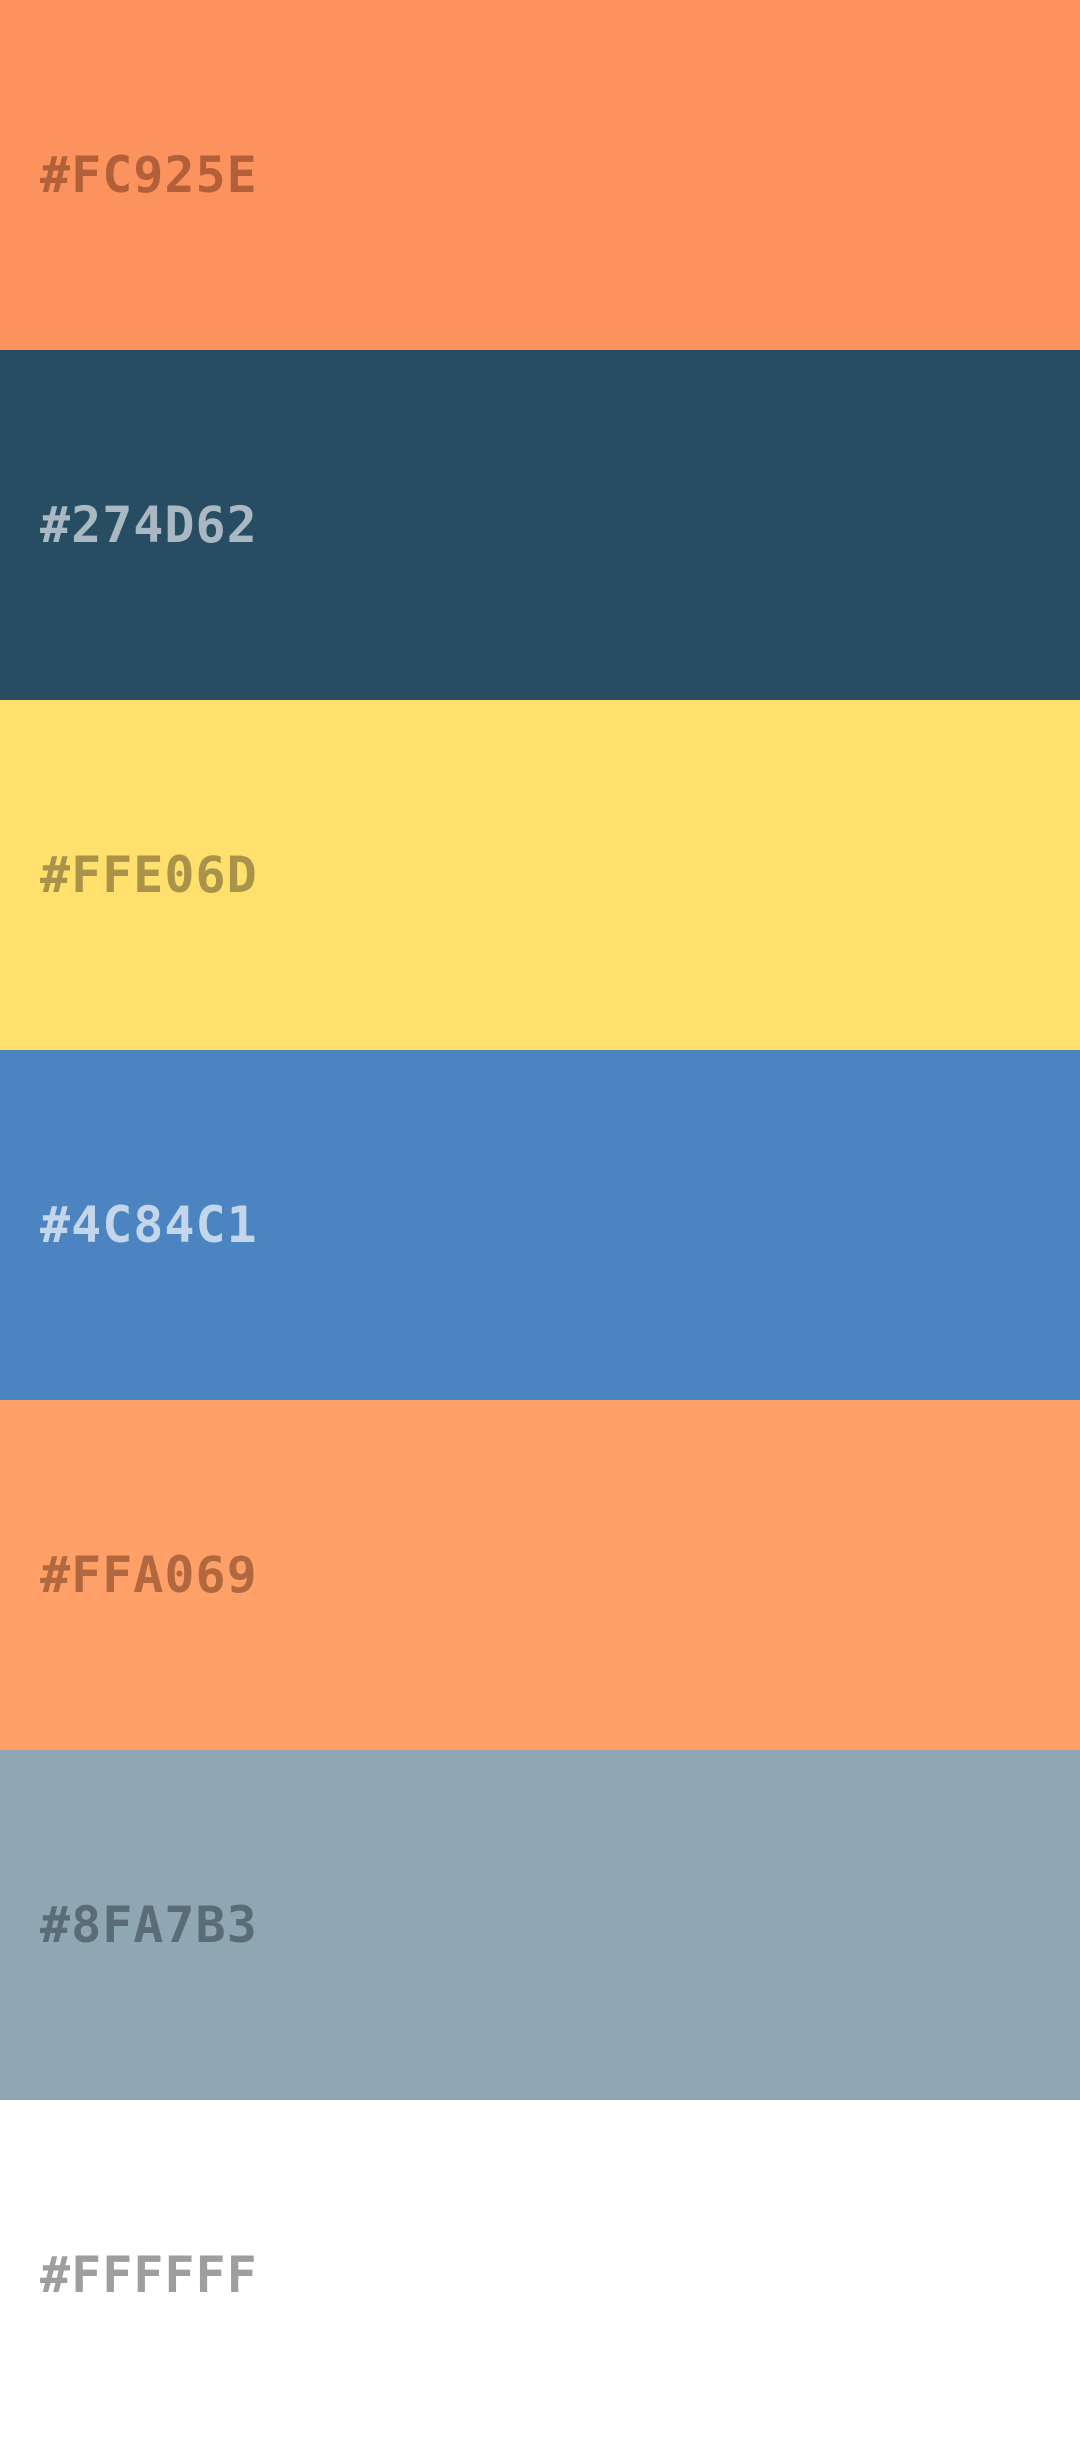 The width and height of the screenshot is (1080, 2450). Describe the element at coordinates (149, 1575) in the screenshot. I see `hex-code-label: #FFA069` at that location.